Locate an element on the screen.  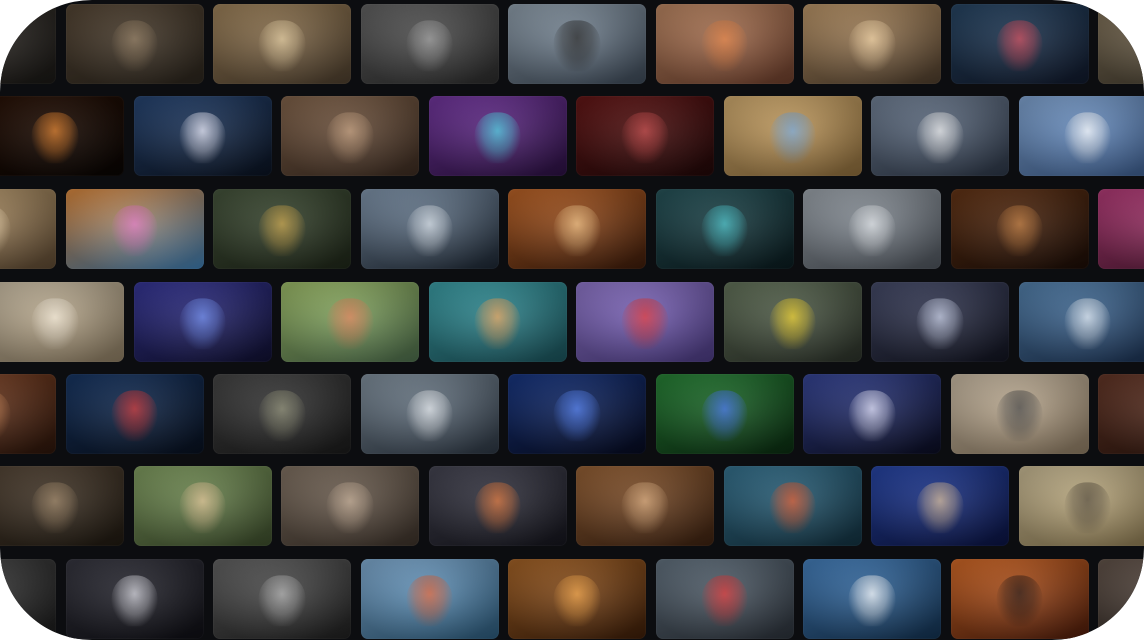
thumbnail-family-with-dog-in-car-trunk is located at coordinates (282, 44).